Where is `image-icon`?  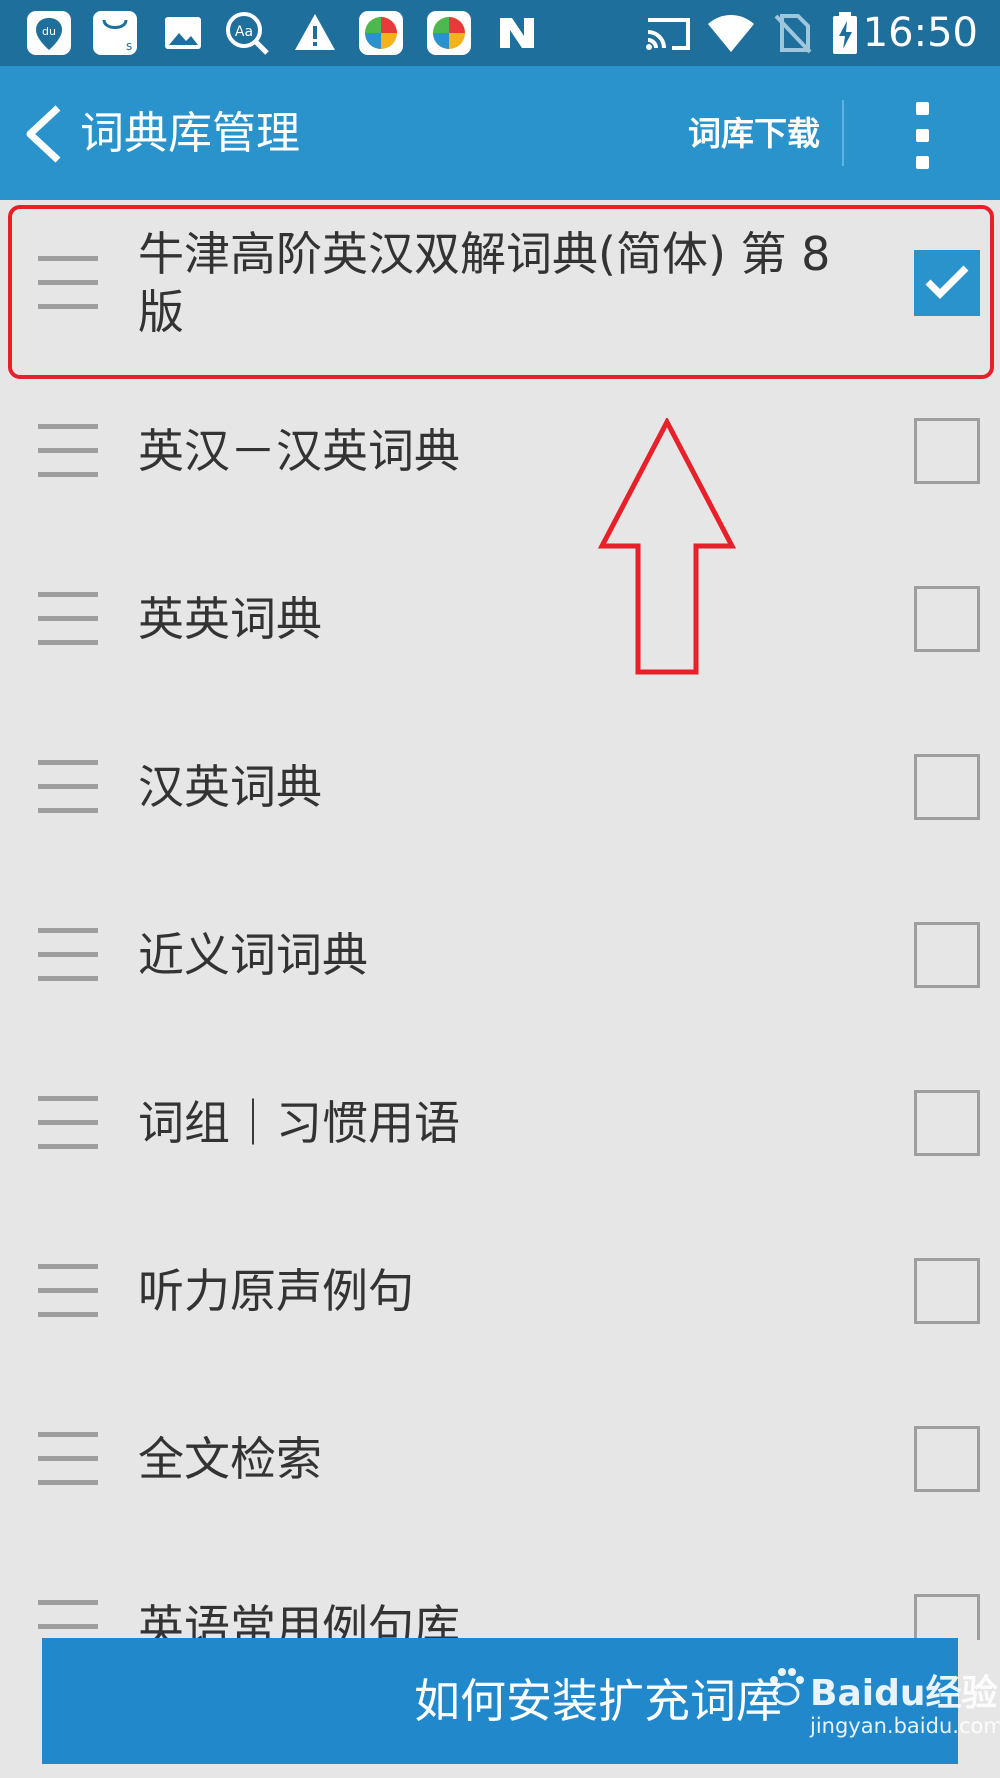 image-icon is located at coordinates (183, 33).